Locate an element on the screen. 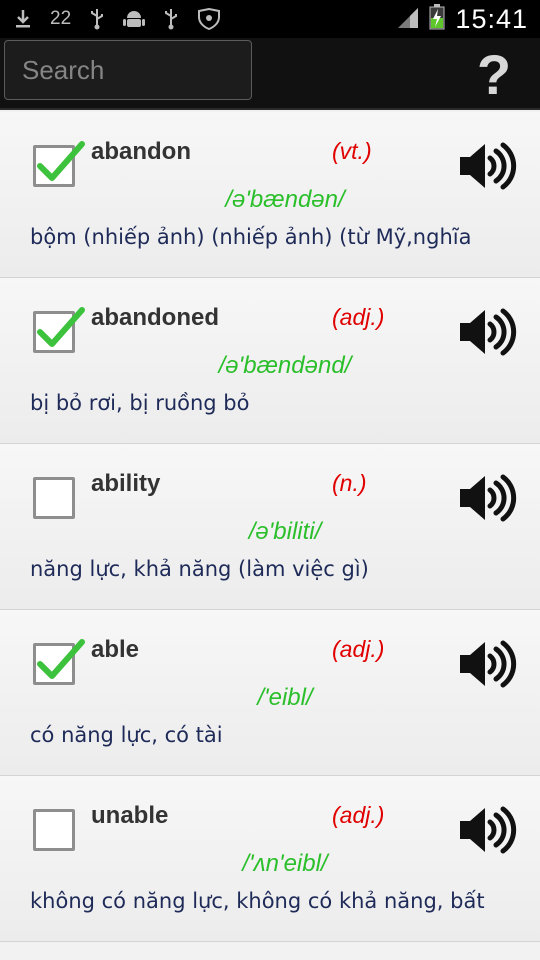 The width and height of the screenshot is (540, 960). phonetic-transcription: /ə'bændən/ is located at coordinates (285, 199).